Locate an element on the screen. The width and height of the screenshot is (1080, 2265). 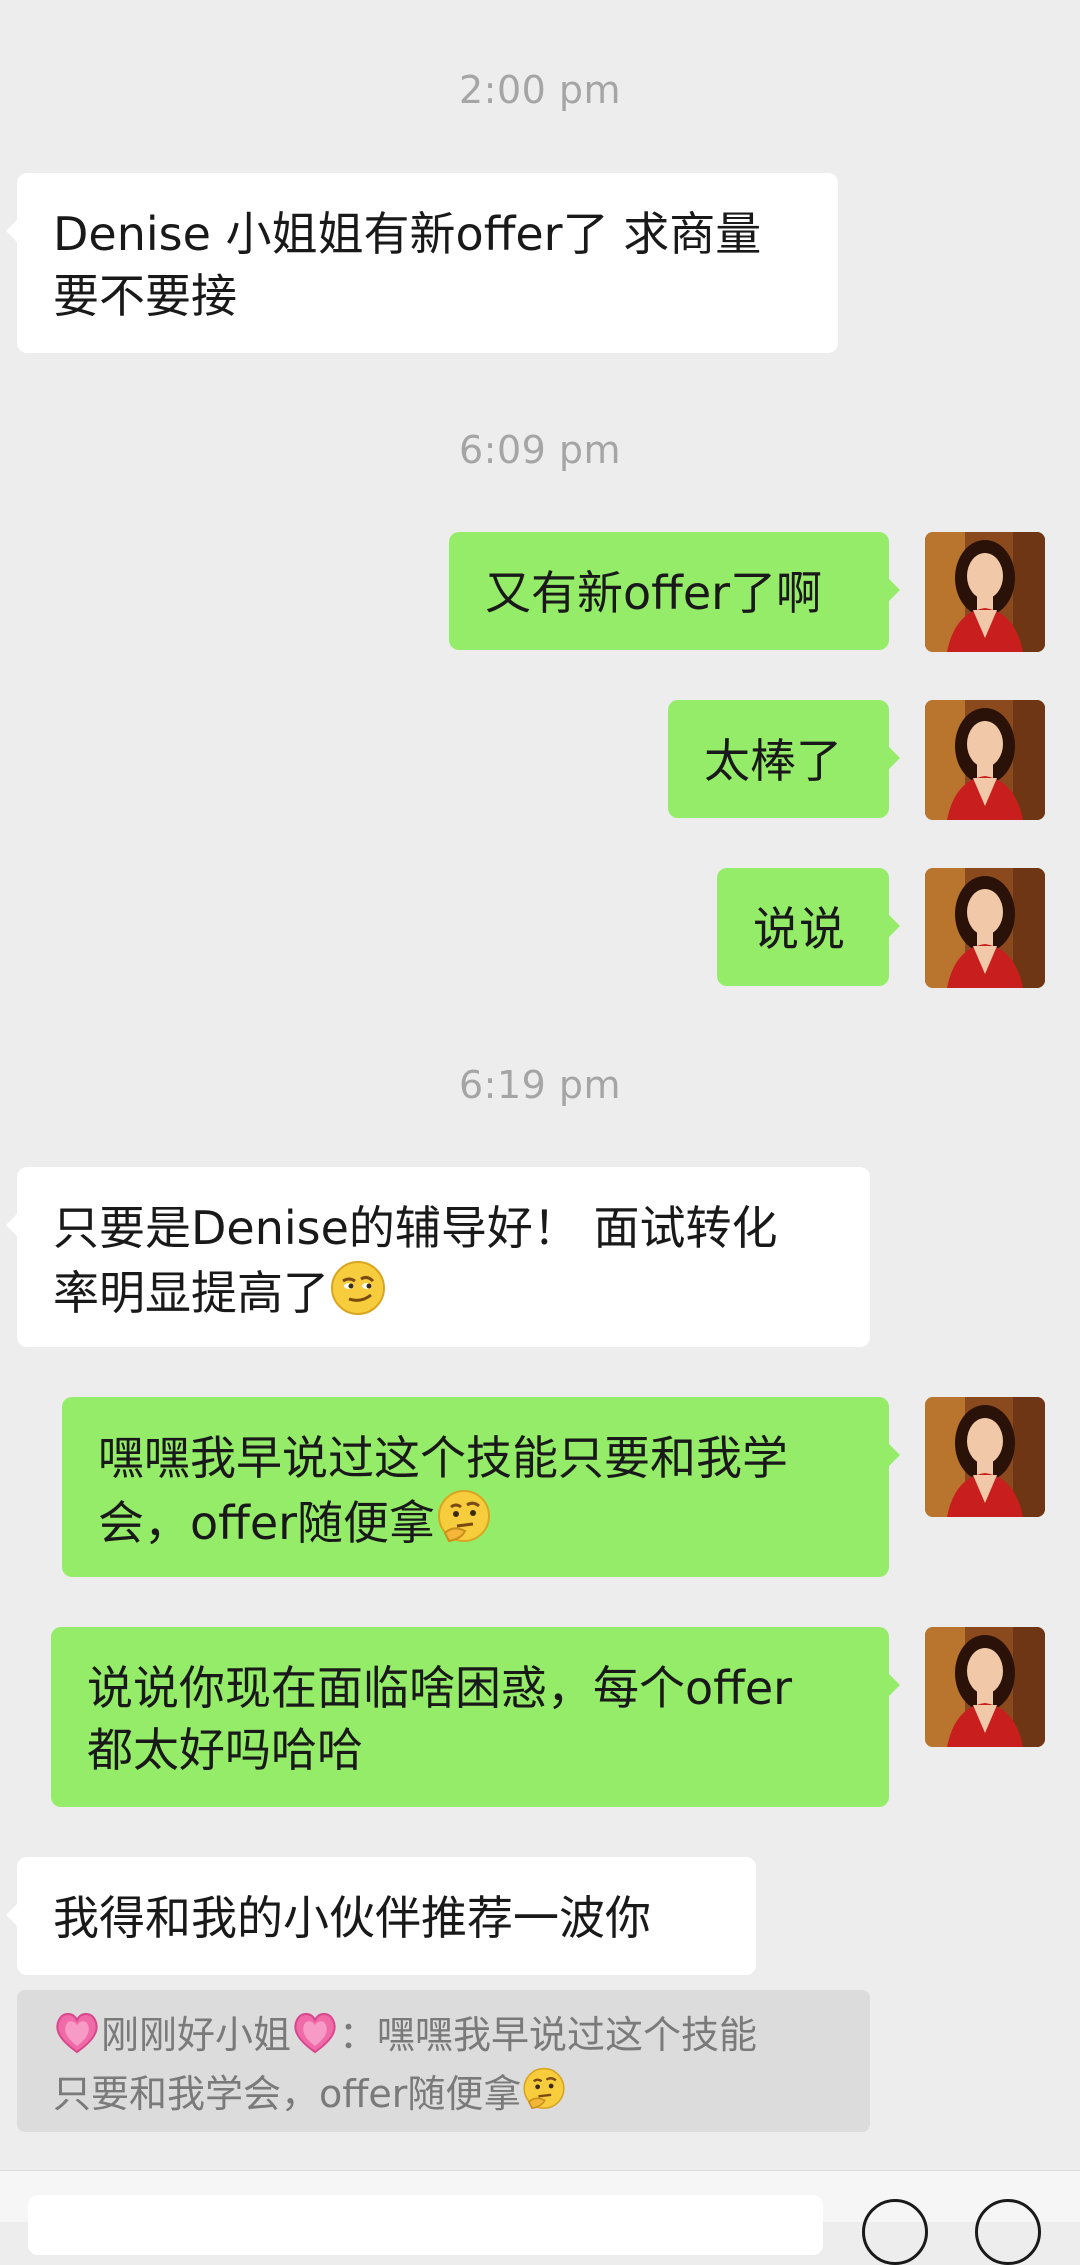
message-input is located at coordinates (425, 2225).